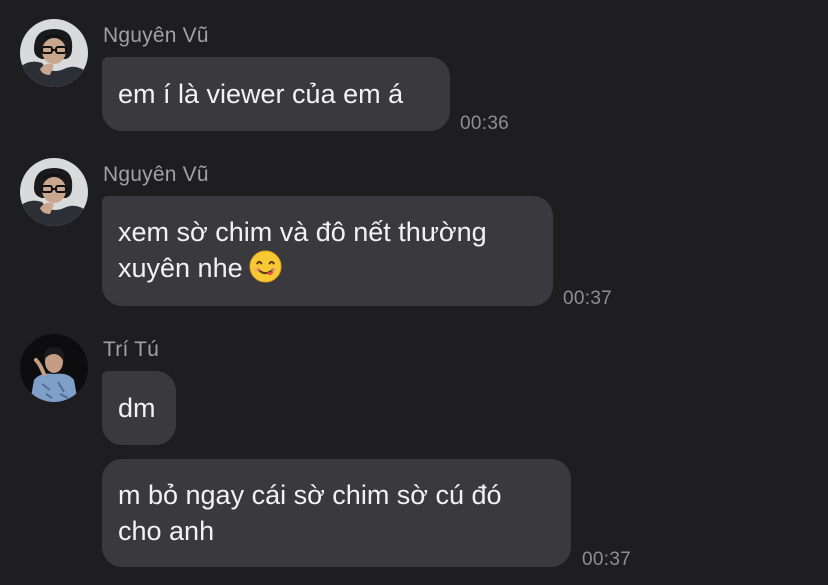 The width and height of the screenshot is (828, 585). I want to click on message-text: em í là viewer của em á, so click(261, 94).